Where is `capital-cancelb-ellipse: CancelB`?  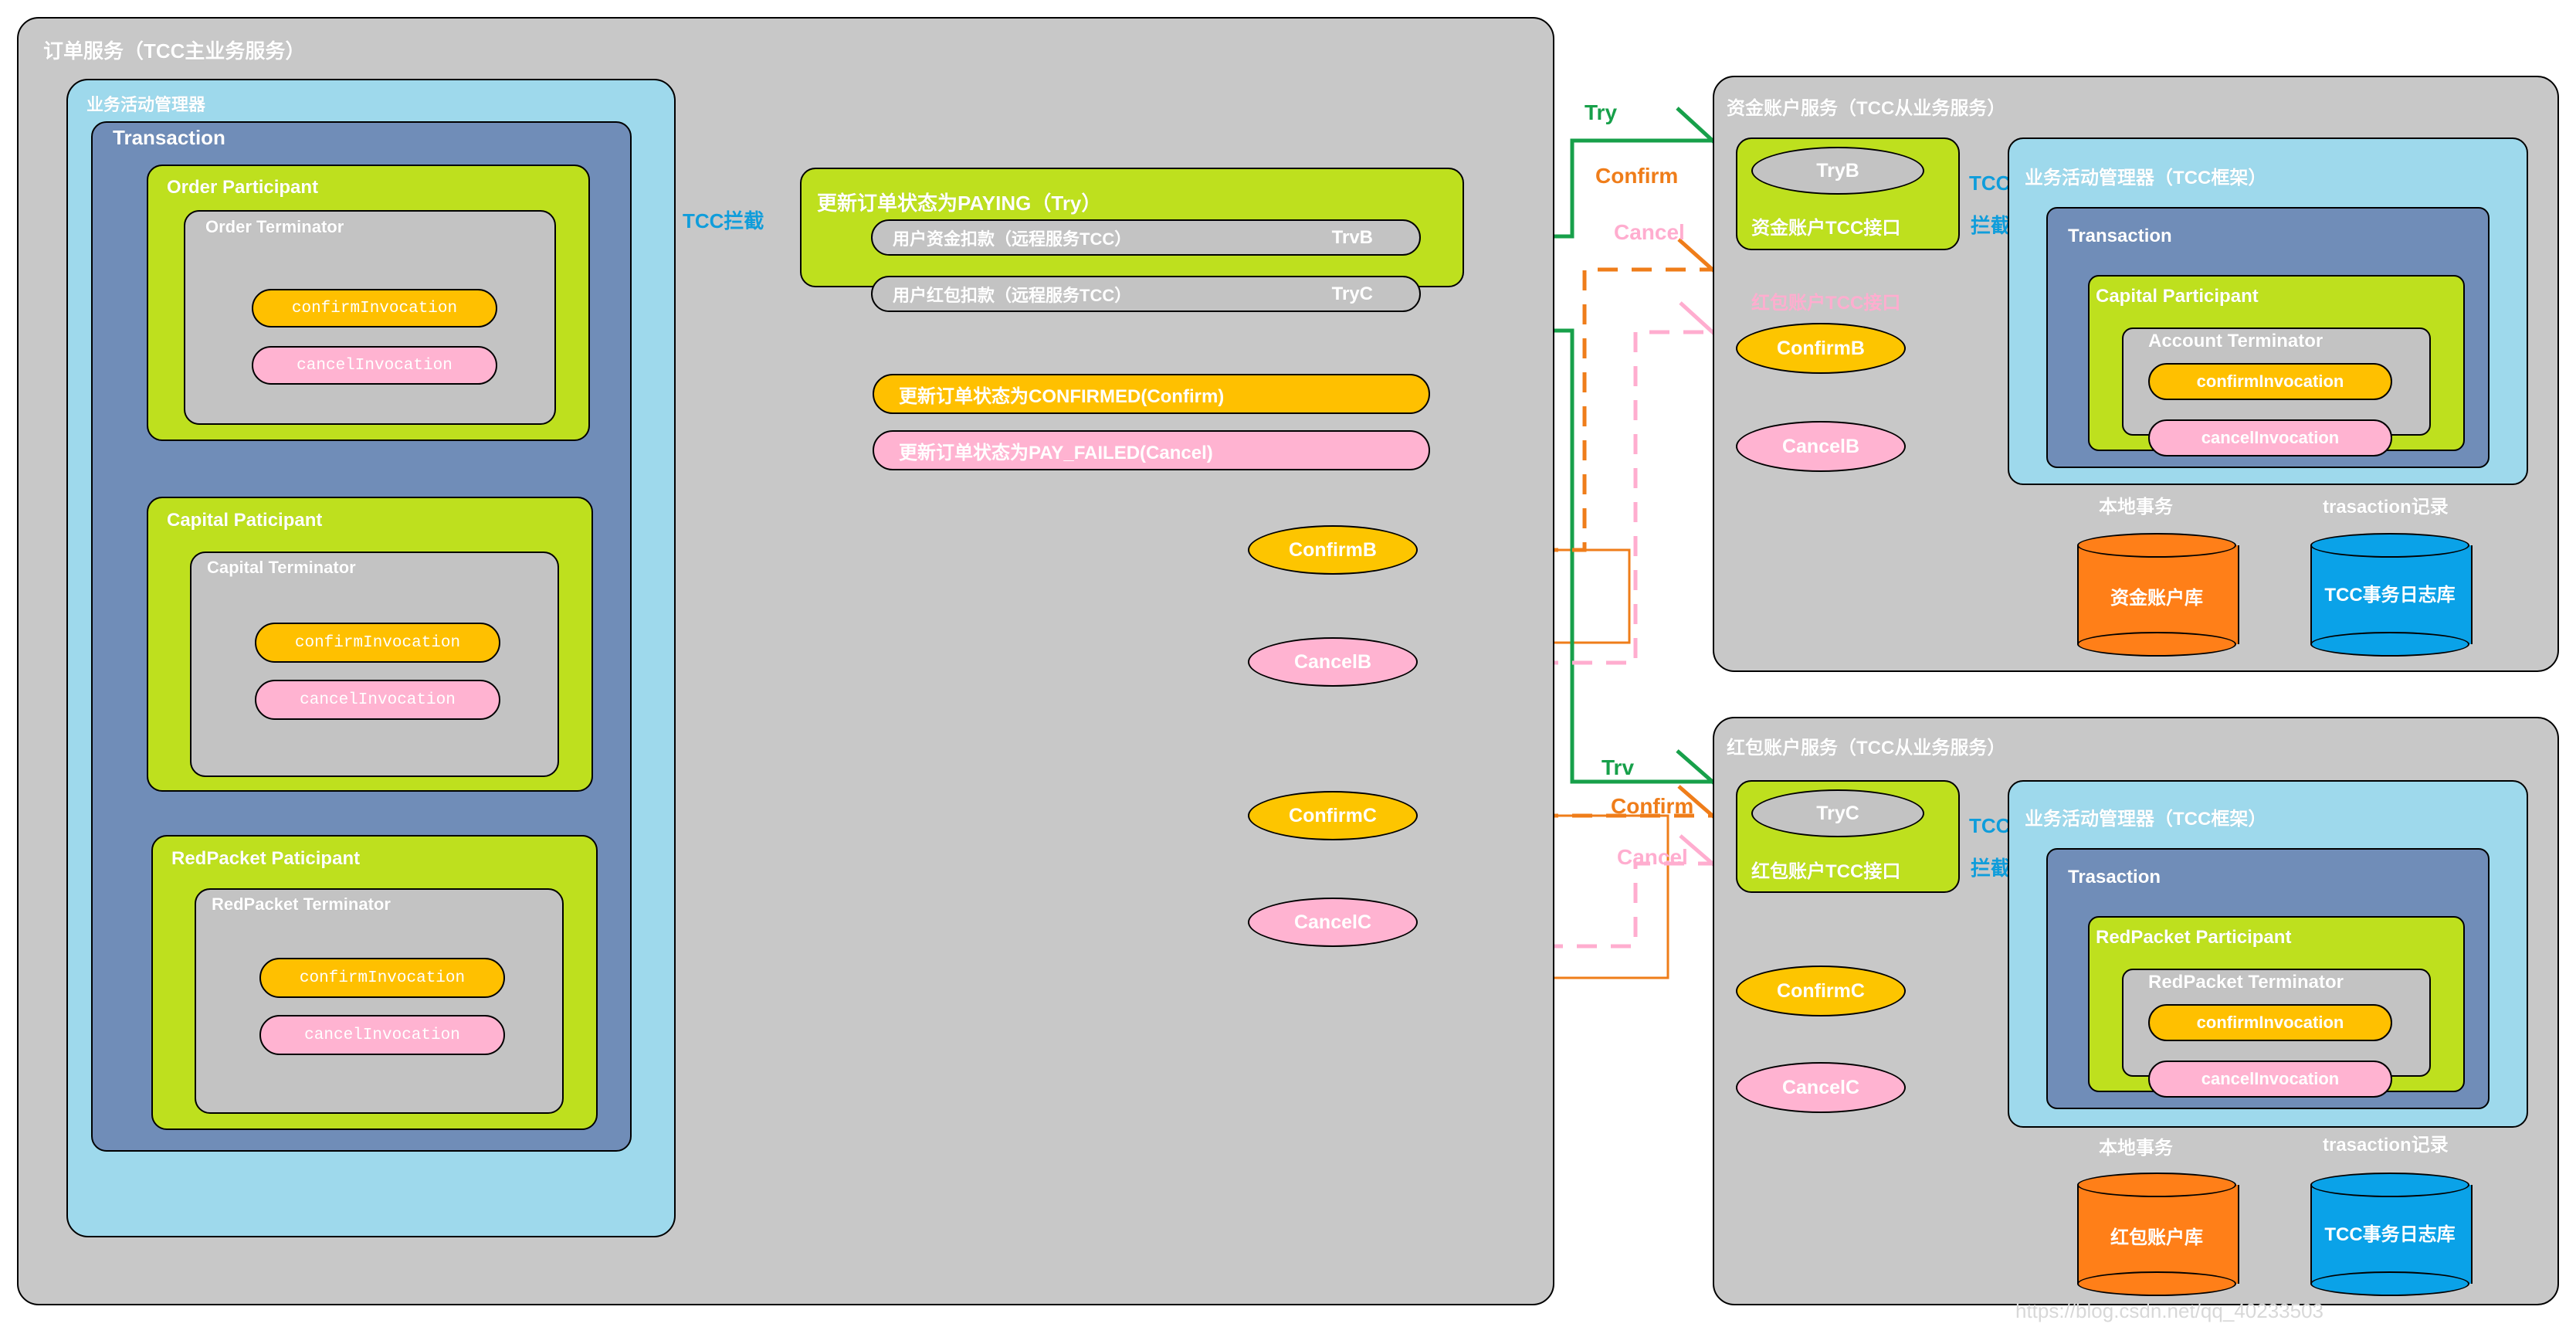 capital-cancelb-ellipse: CancelB is located at coordinates (1821, 446).